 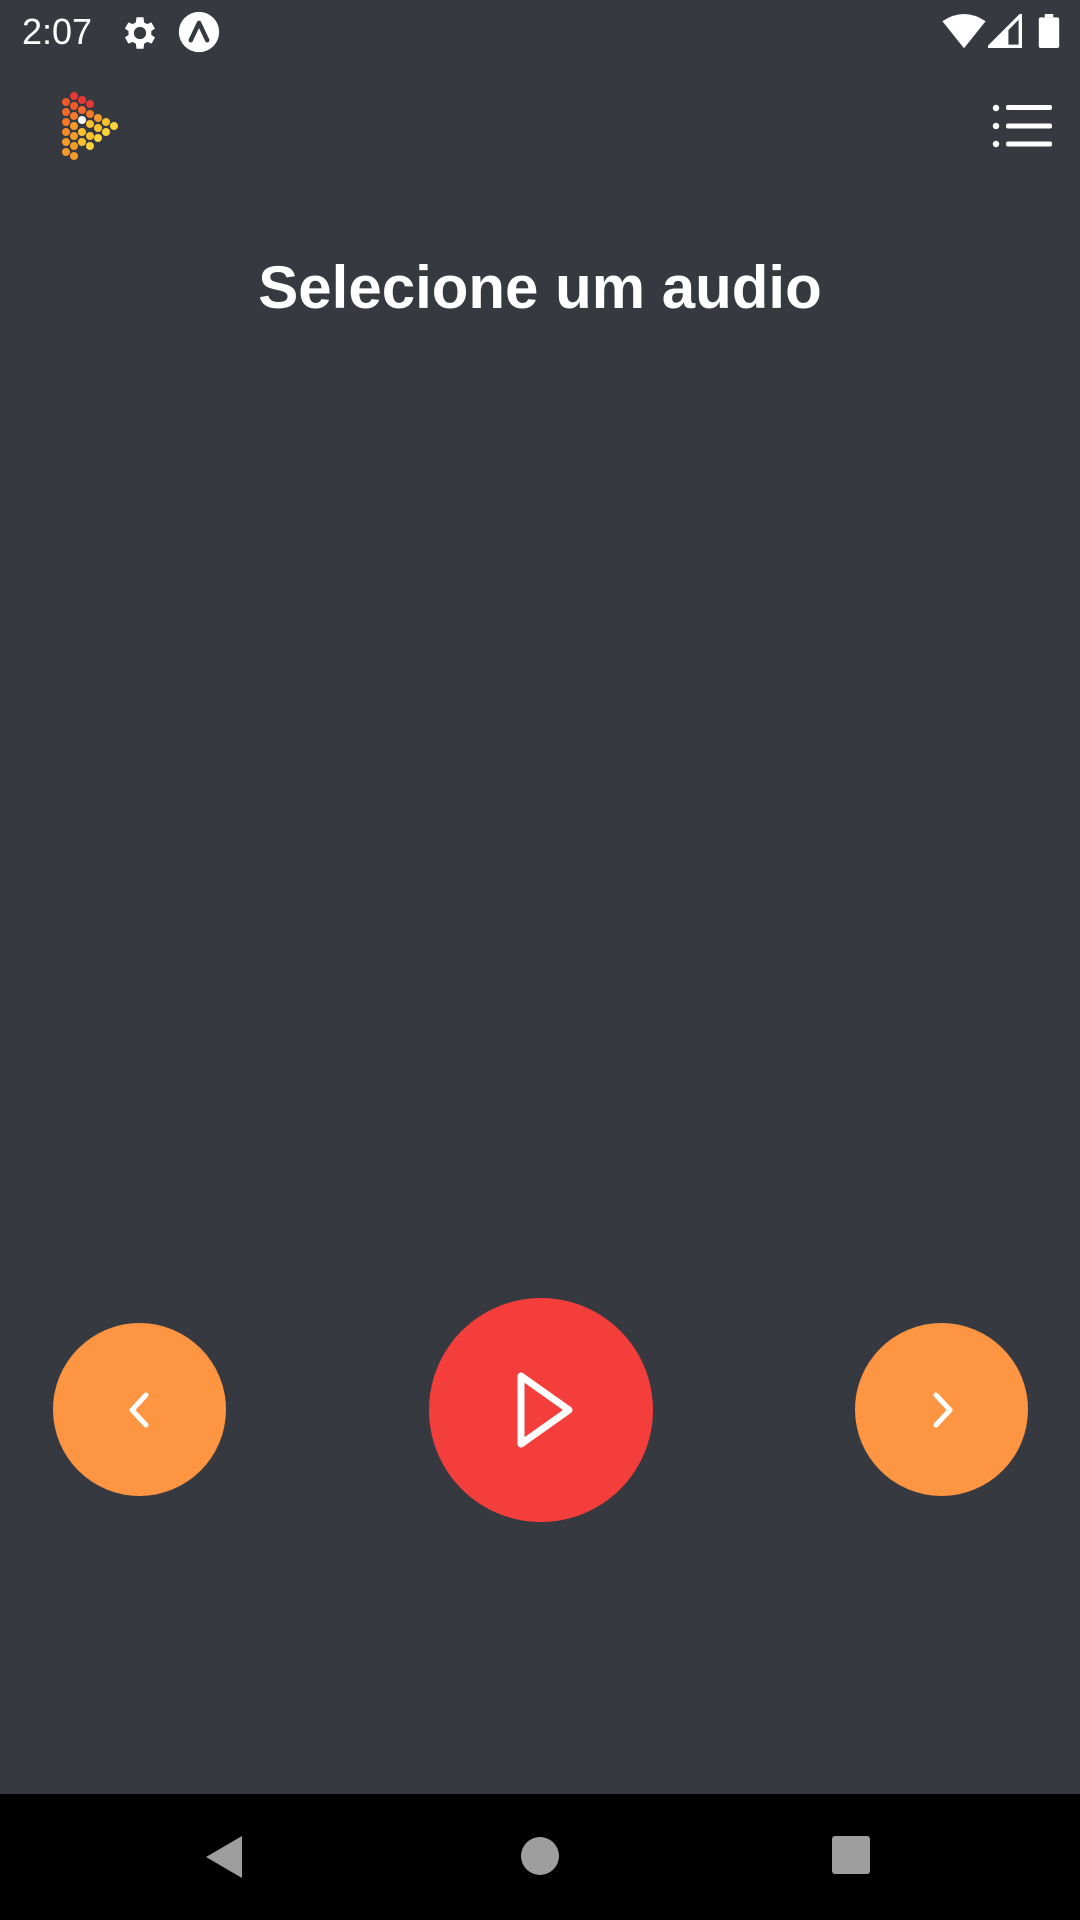 I want to click on list-menu-icon, so click(x=1022, y=126).